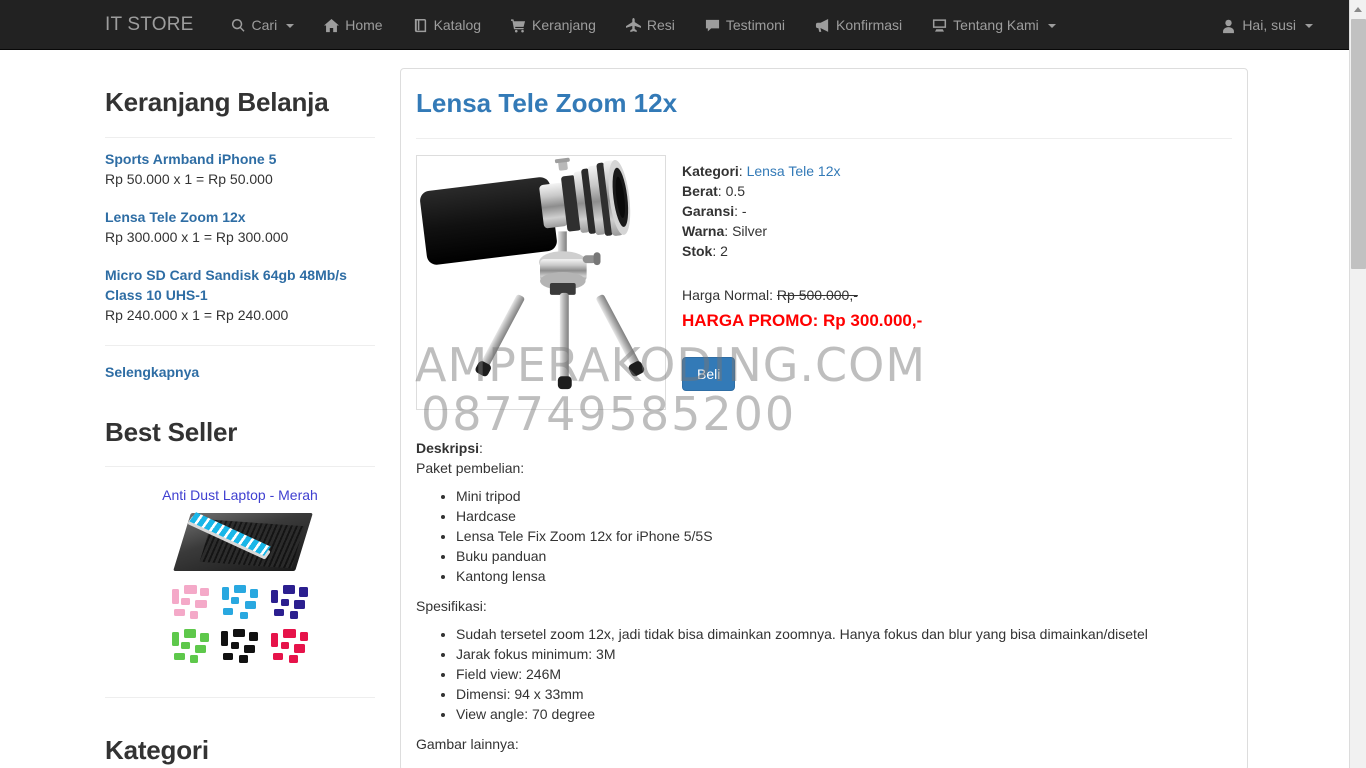 Image resolution: width=1366 pixels, height=768 pixels. Describe the element at coordinates (844, 516) in the screenshot. I see `list-item: Hardcase` at that location.